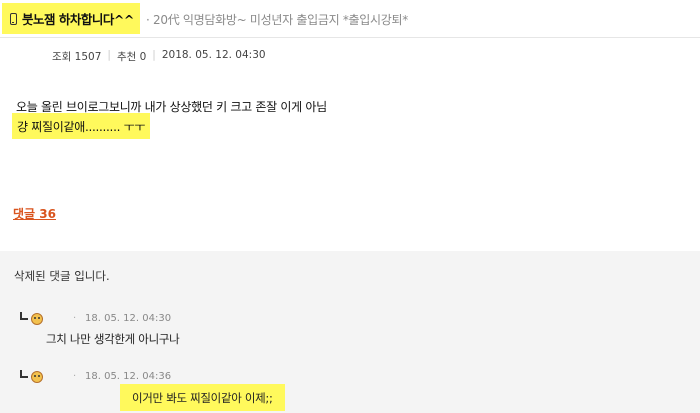 The image size is (700, 413). I want to click on deleted-comment: 삭제된 댓글 입니다., so click(62, 276).